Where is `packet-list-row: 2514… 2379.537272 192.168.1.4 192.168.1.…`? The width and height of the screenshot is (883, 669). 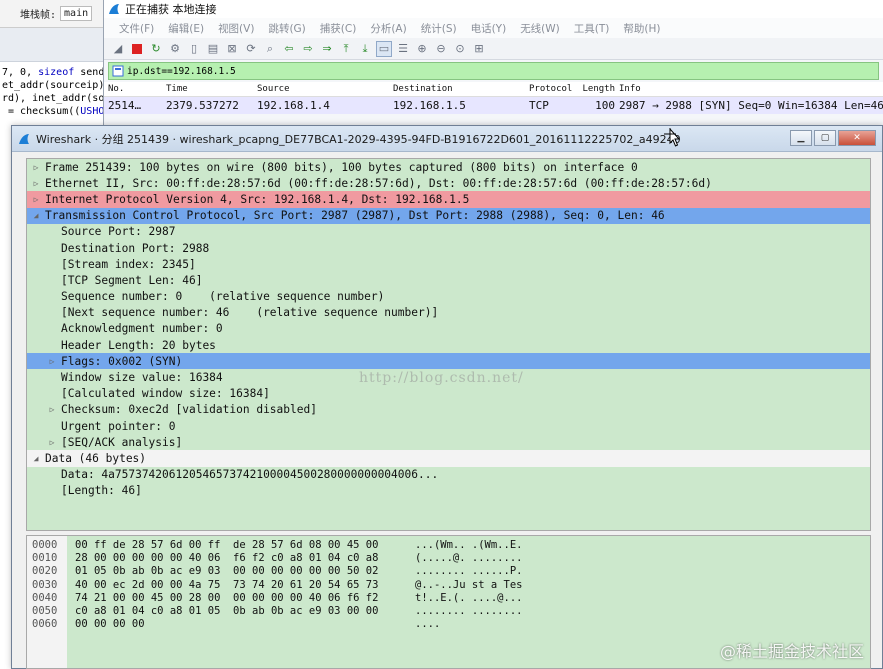 packet-list-row: 2514… 2379.537272 192.168.1.4 192.168.1.… is located at coordinates (493, 105).